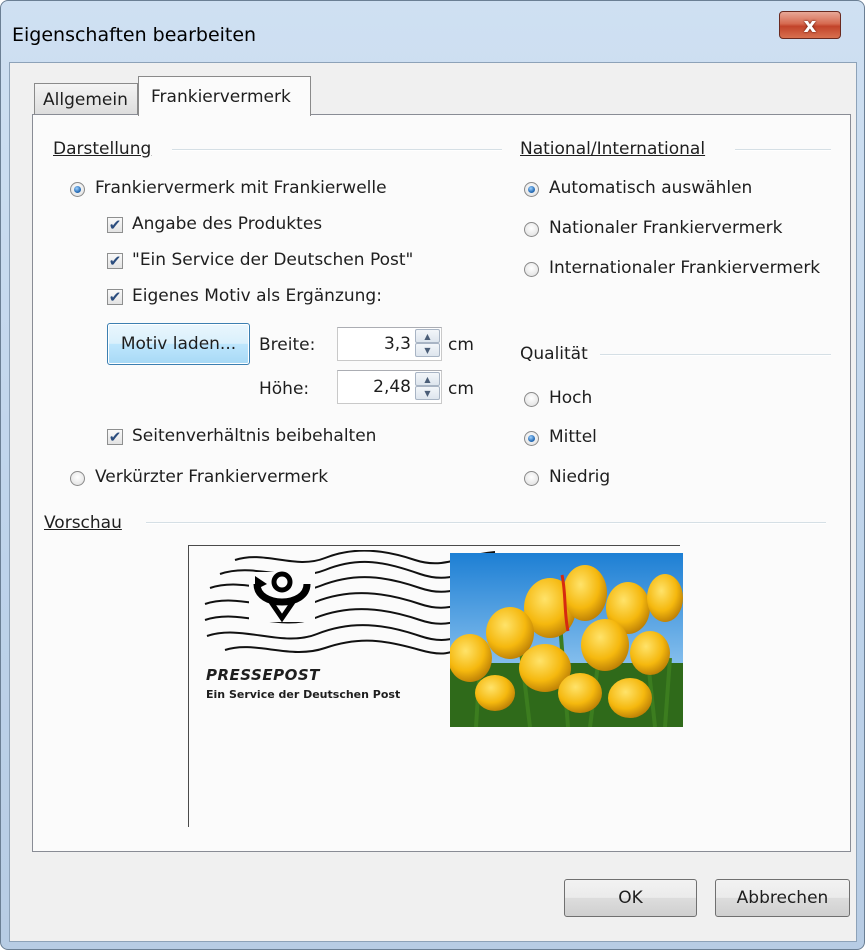 The width and height of the screenshot is (867, 952). What do you see at coordinates (461, 345) in the screenshot?
I see `breite-unit: cm` at bounding box center [461, 345].